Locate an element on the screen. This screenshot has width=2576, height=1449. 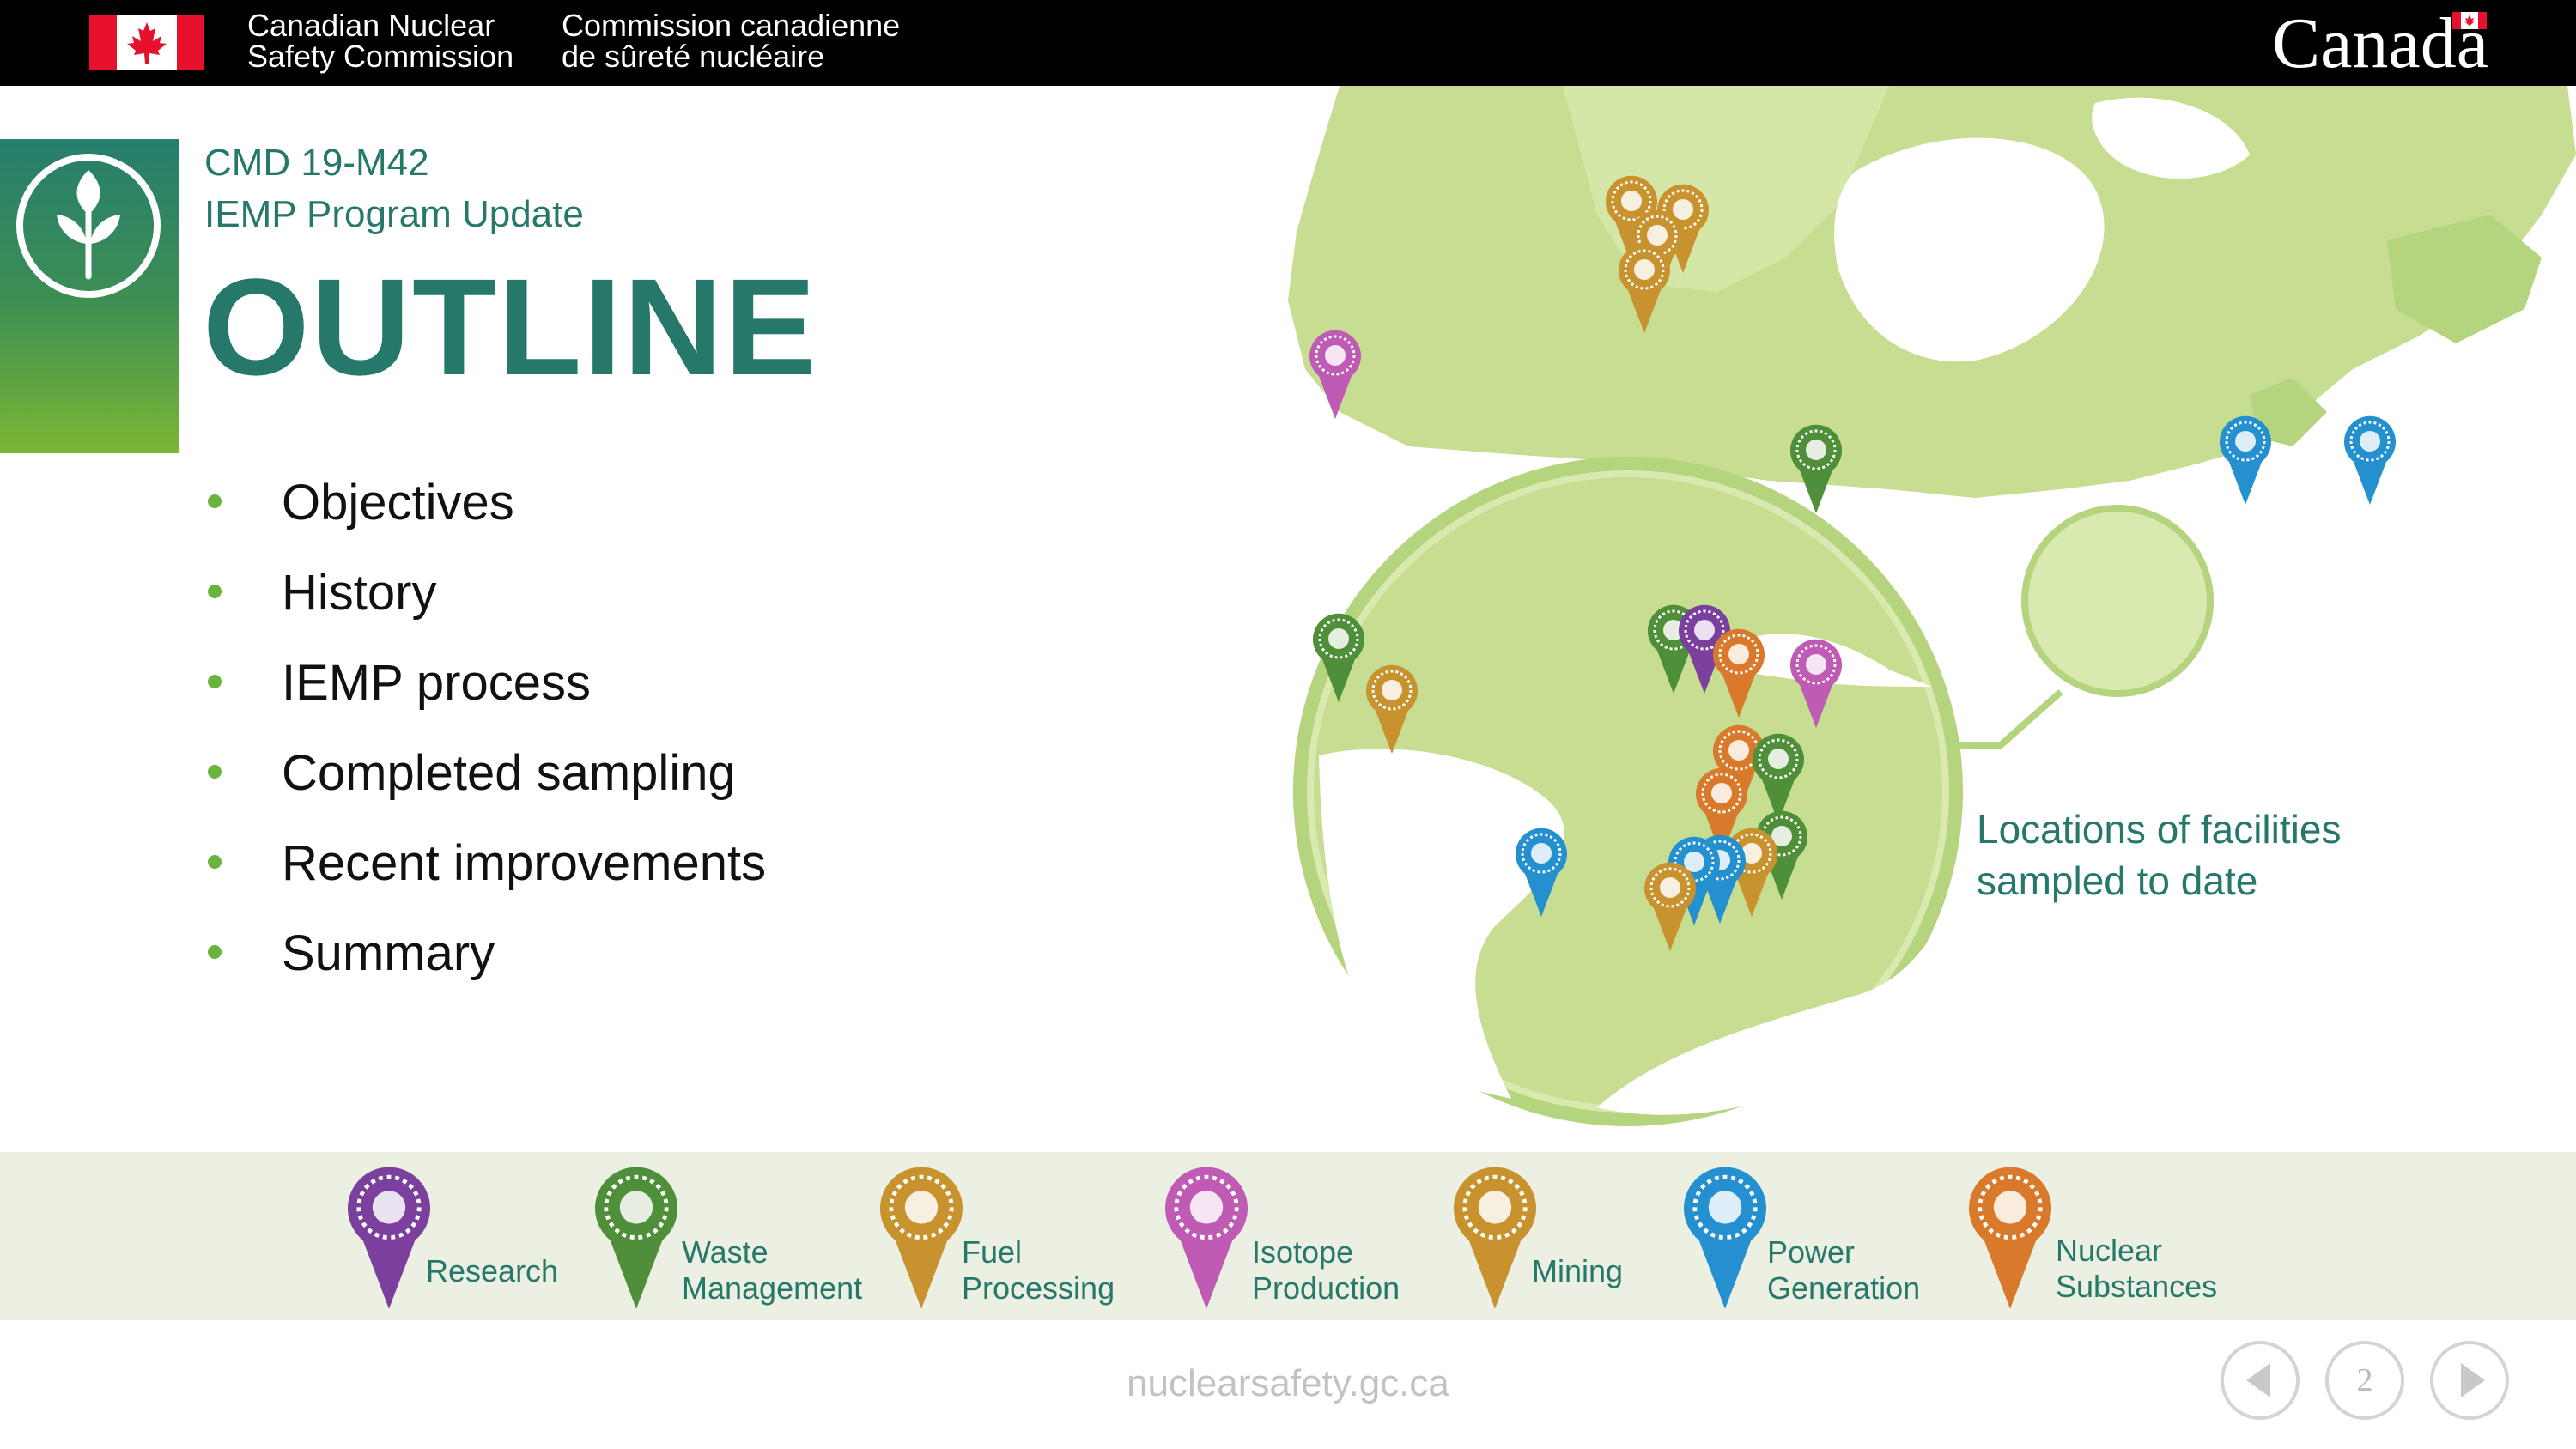
page-number: 2 is located at coordinates (2364, 1380).